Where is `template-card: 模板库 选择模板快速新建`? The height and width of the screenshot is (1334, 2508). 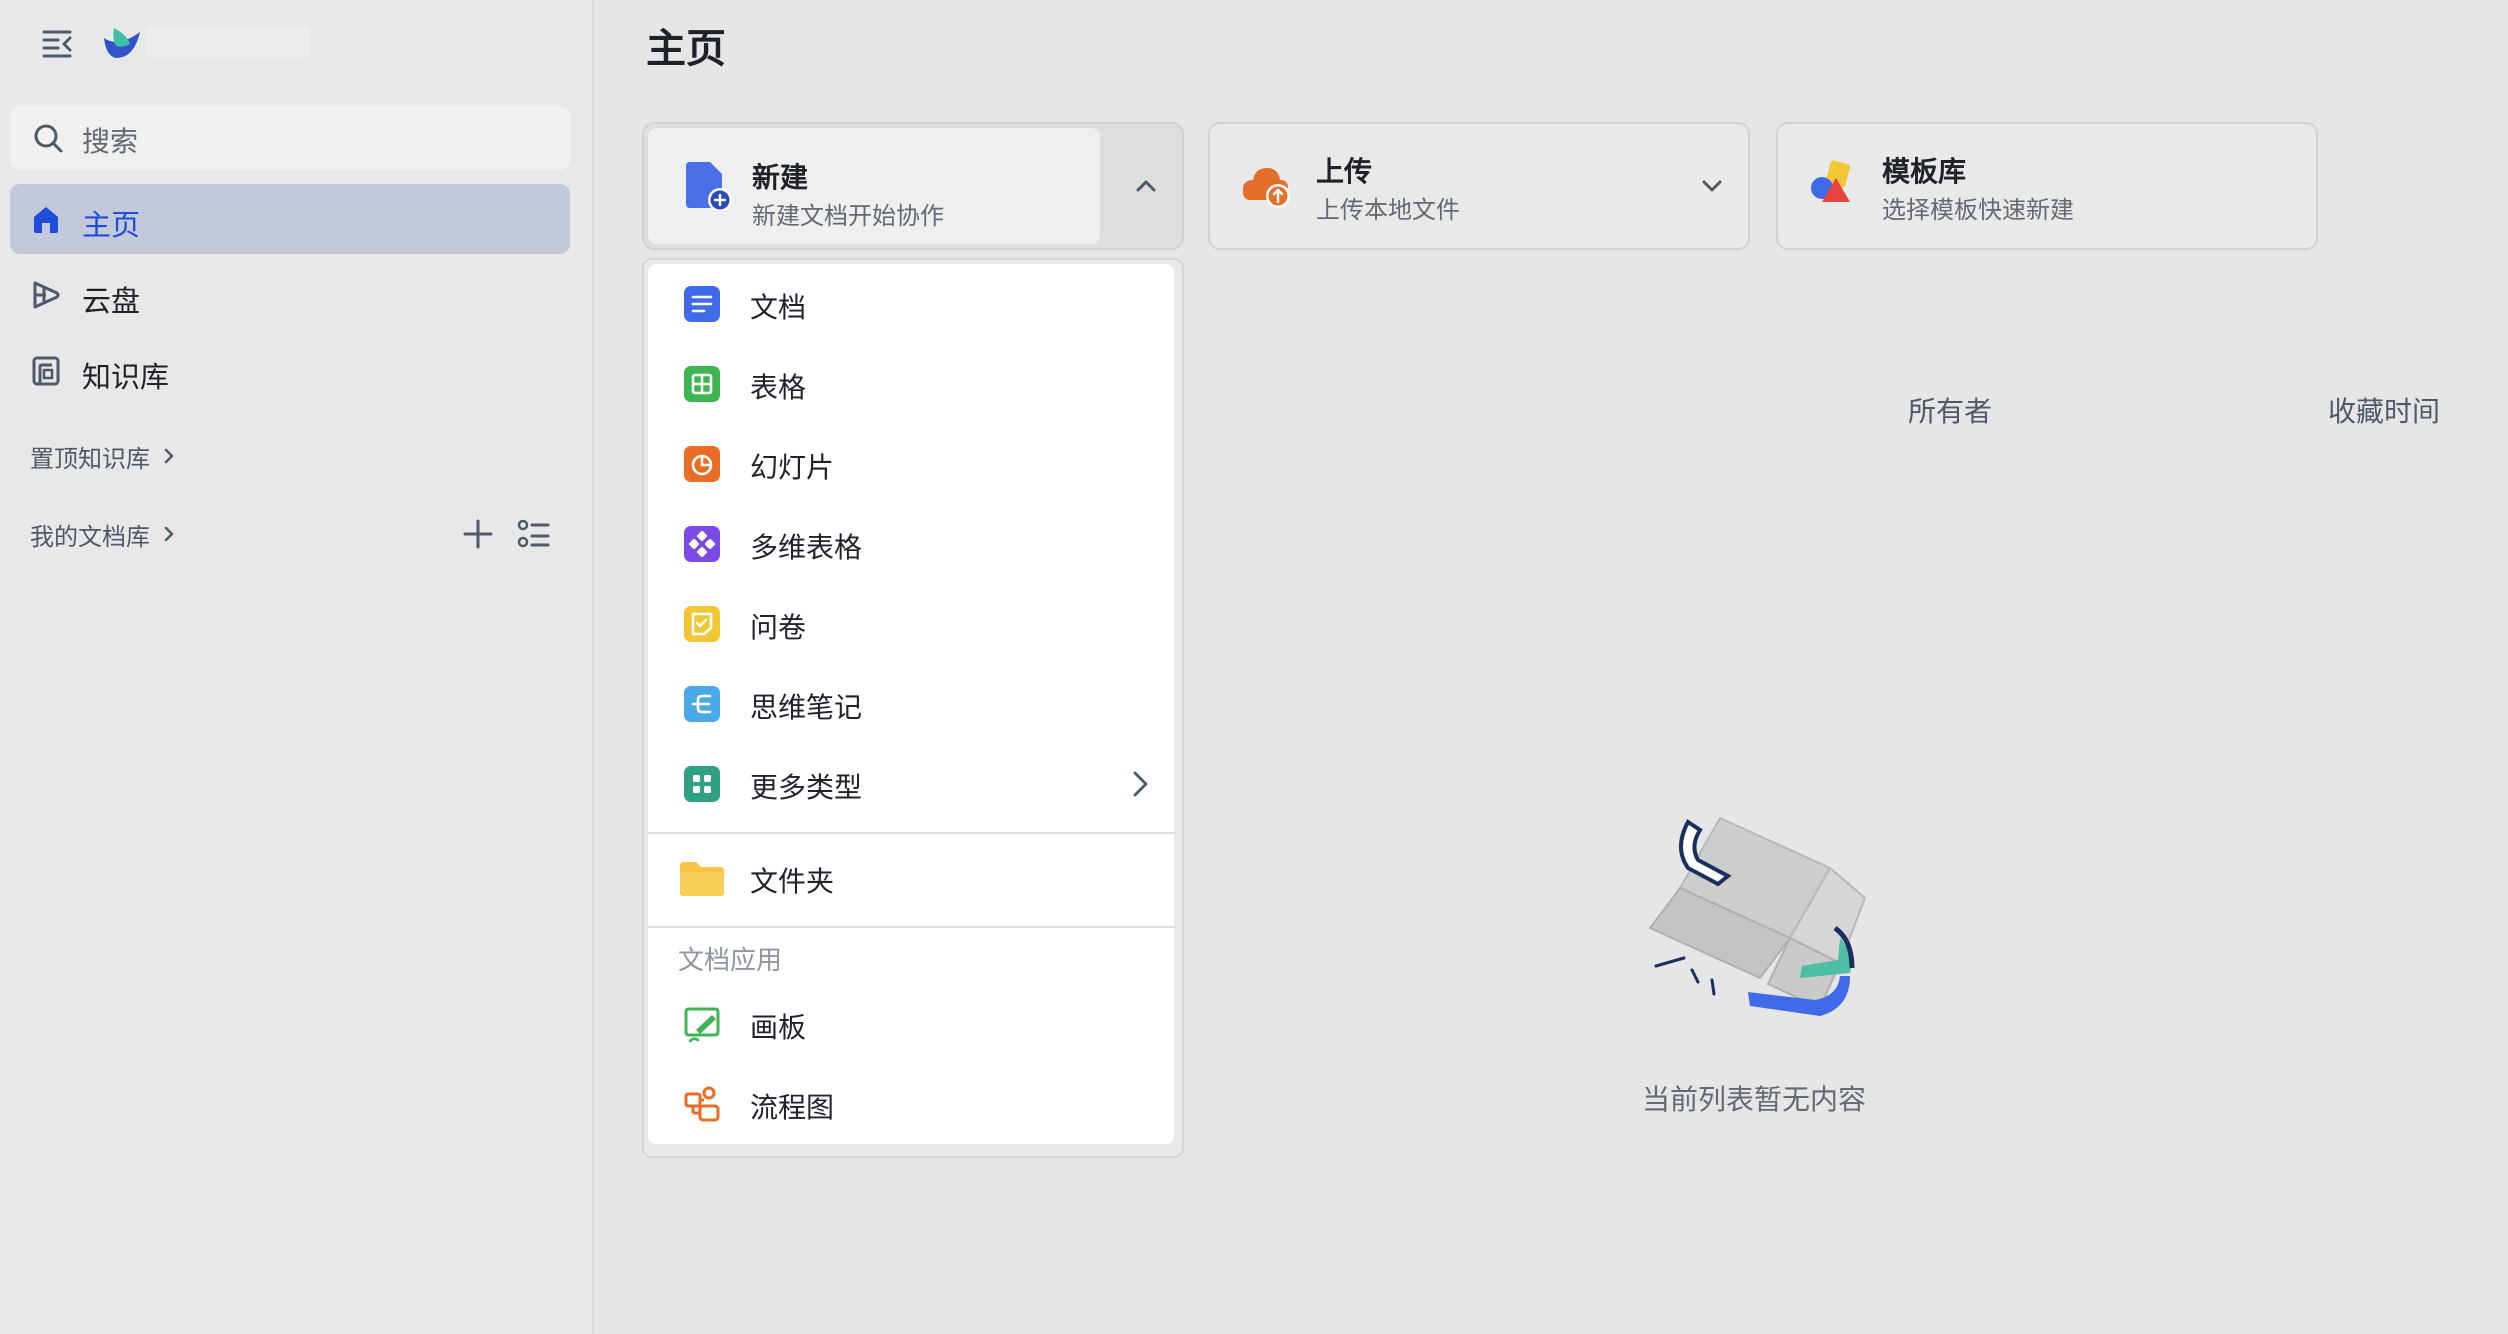
template-card: 模板库 选择模板快速新建 is located at coordinates (2047, 186).